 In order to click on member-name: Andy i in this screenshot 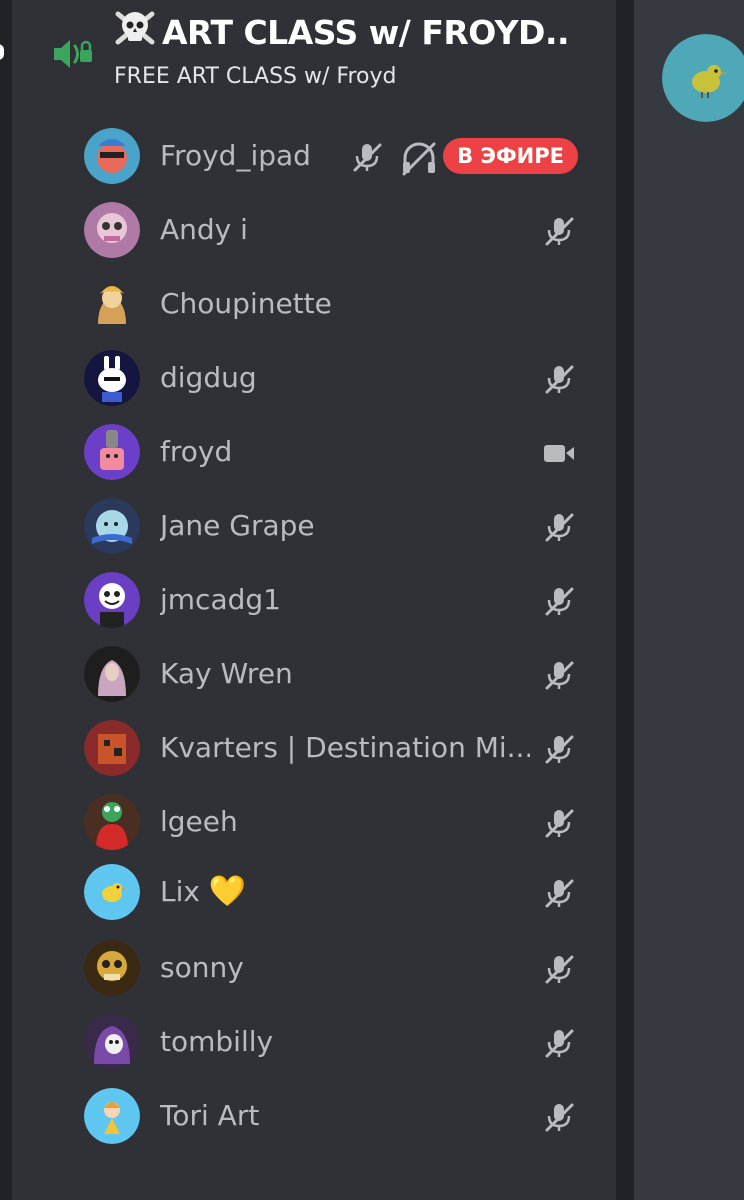, I will do `click(204, 229)`.